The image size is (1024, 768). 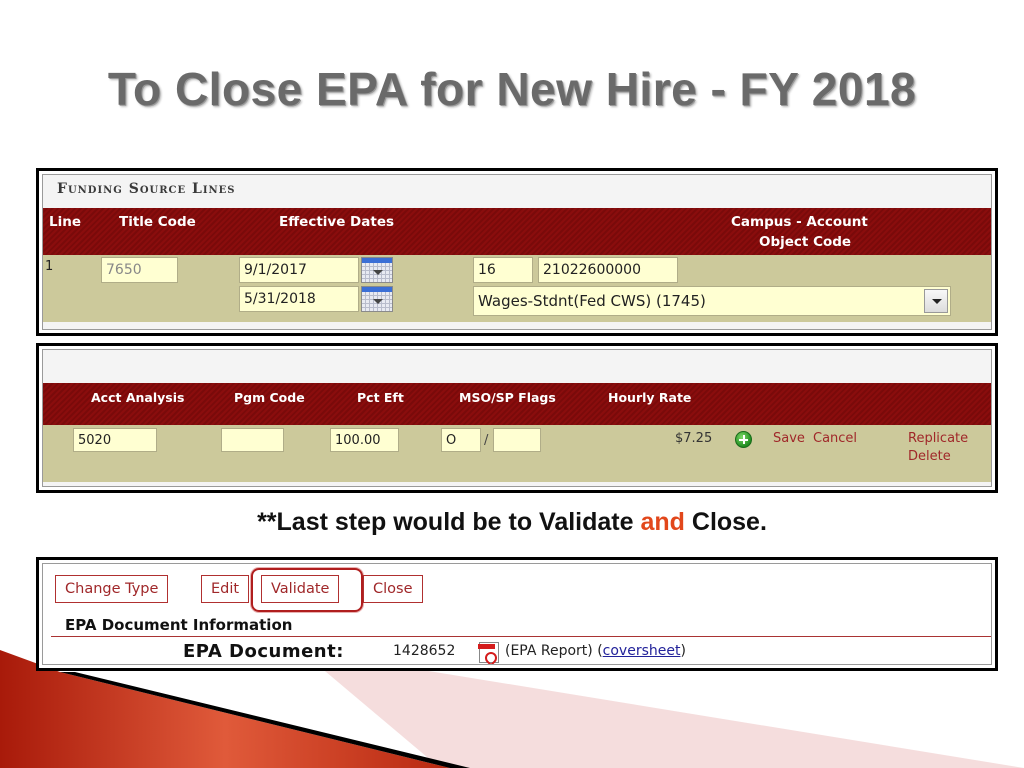 What do you see at coordinates (65, 222) in the screenshot?
I see `header-line: Line` at bounding box center [65, 222].